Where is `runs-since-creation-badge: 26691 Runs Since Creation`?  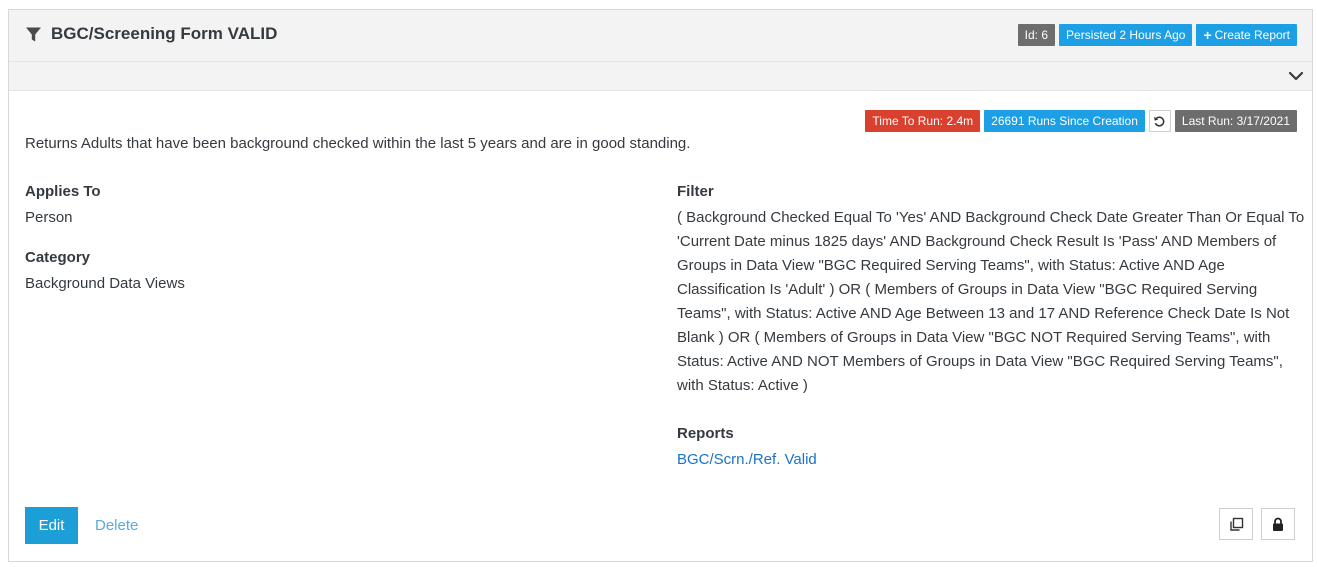
runs-since-creation-badge: 26691 Runs Since Creation is located at coordinates (1064, 121).